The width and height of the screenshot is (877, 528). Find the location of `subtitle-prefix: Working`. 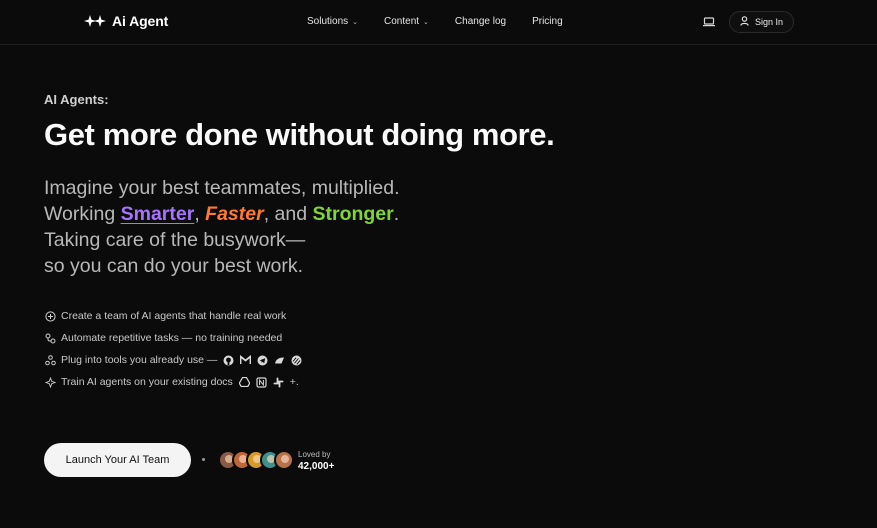

subtitle-prefix: Working is located at coordinates (82, 214).